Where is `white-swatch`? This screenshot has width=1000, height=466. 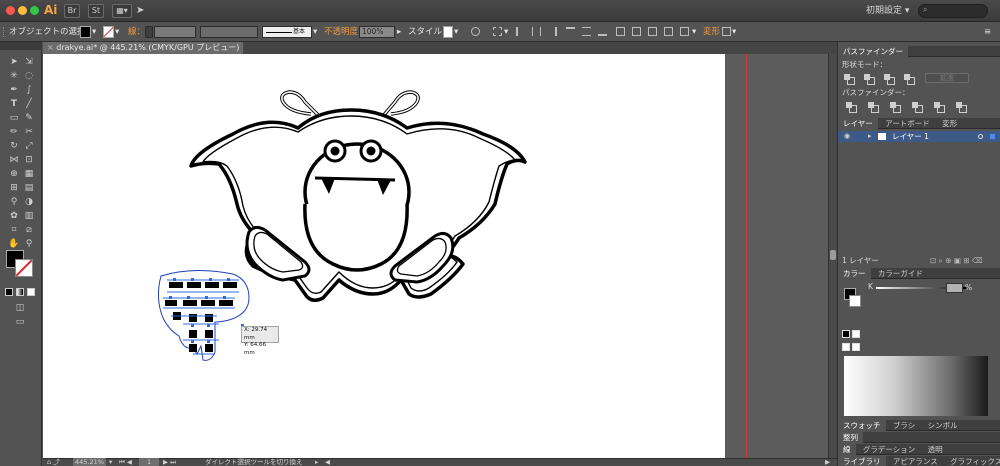
white-swatch is located at coordinates (856, 334).